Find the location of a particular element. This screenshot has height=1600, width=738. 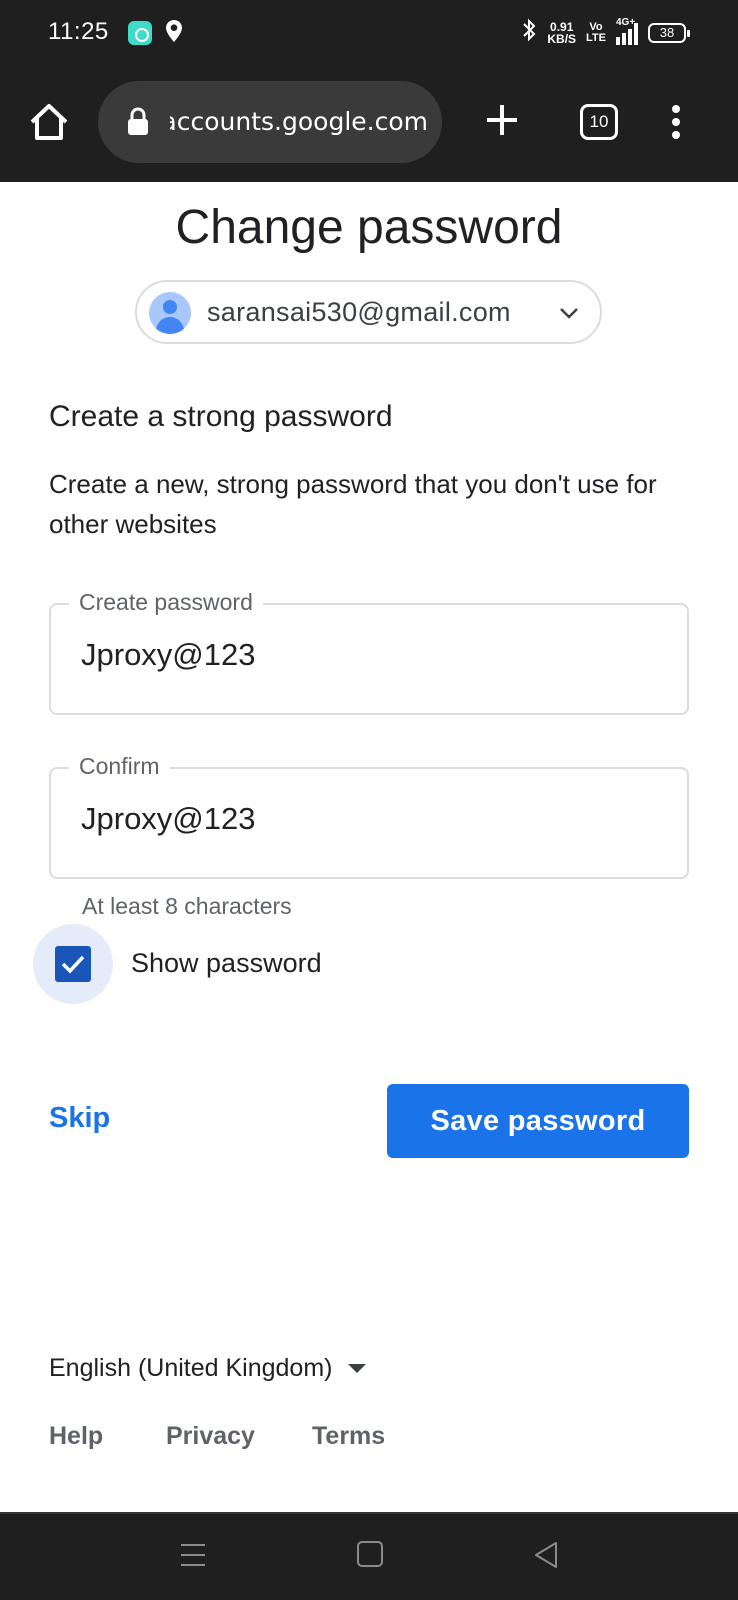

status-icons: 0.91 KB/S Vo LTE 4G+ 38 is located at coordinates (605, 32).